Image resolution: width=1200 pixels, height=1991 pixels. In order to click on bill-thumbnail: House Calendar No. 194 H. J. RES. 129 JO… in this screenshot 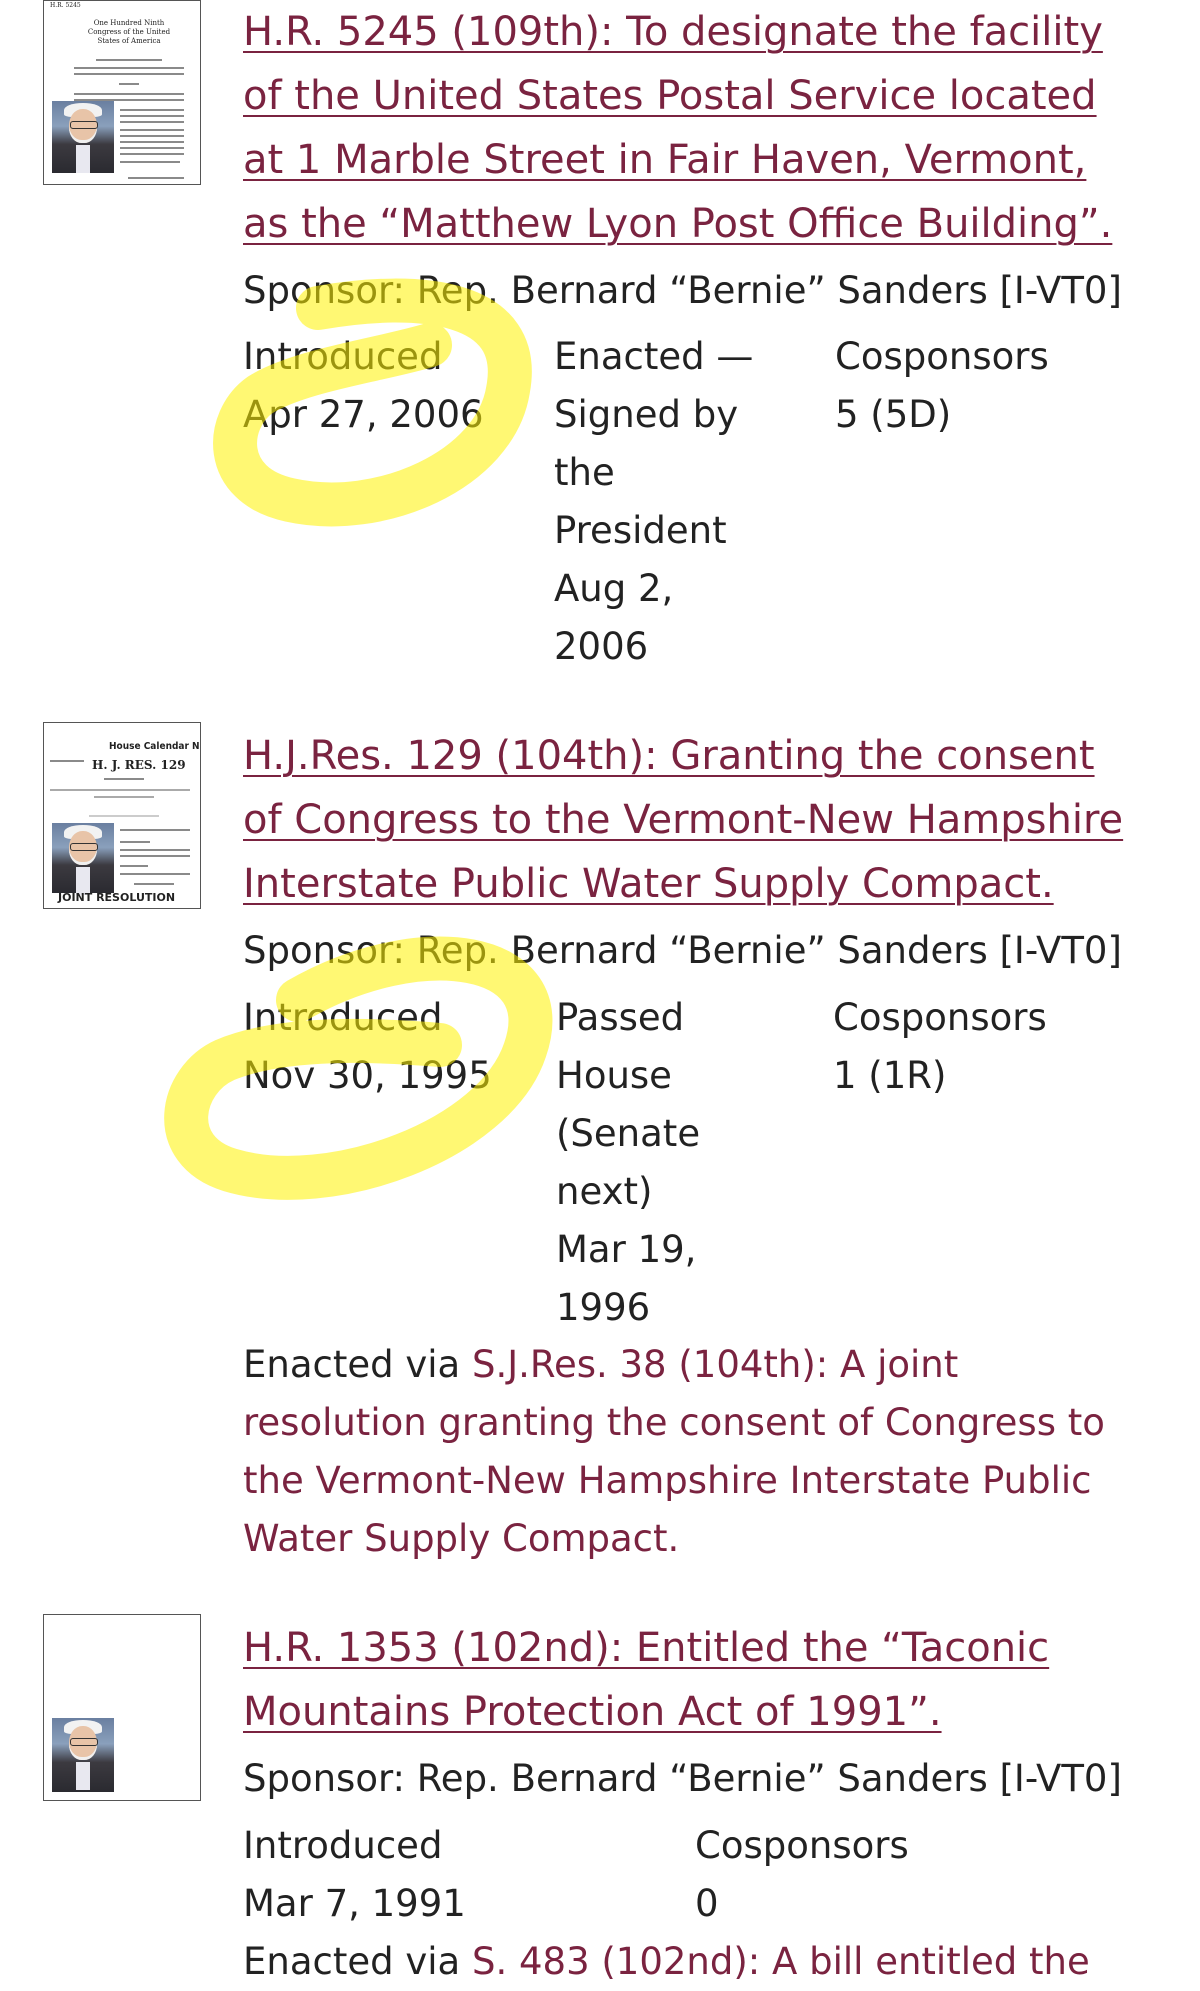, I will do `click(122, 815)`.